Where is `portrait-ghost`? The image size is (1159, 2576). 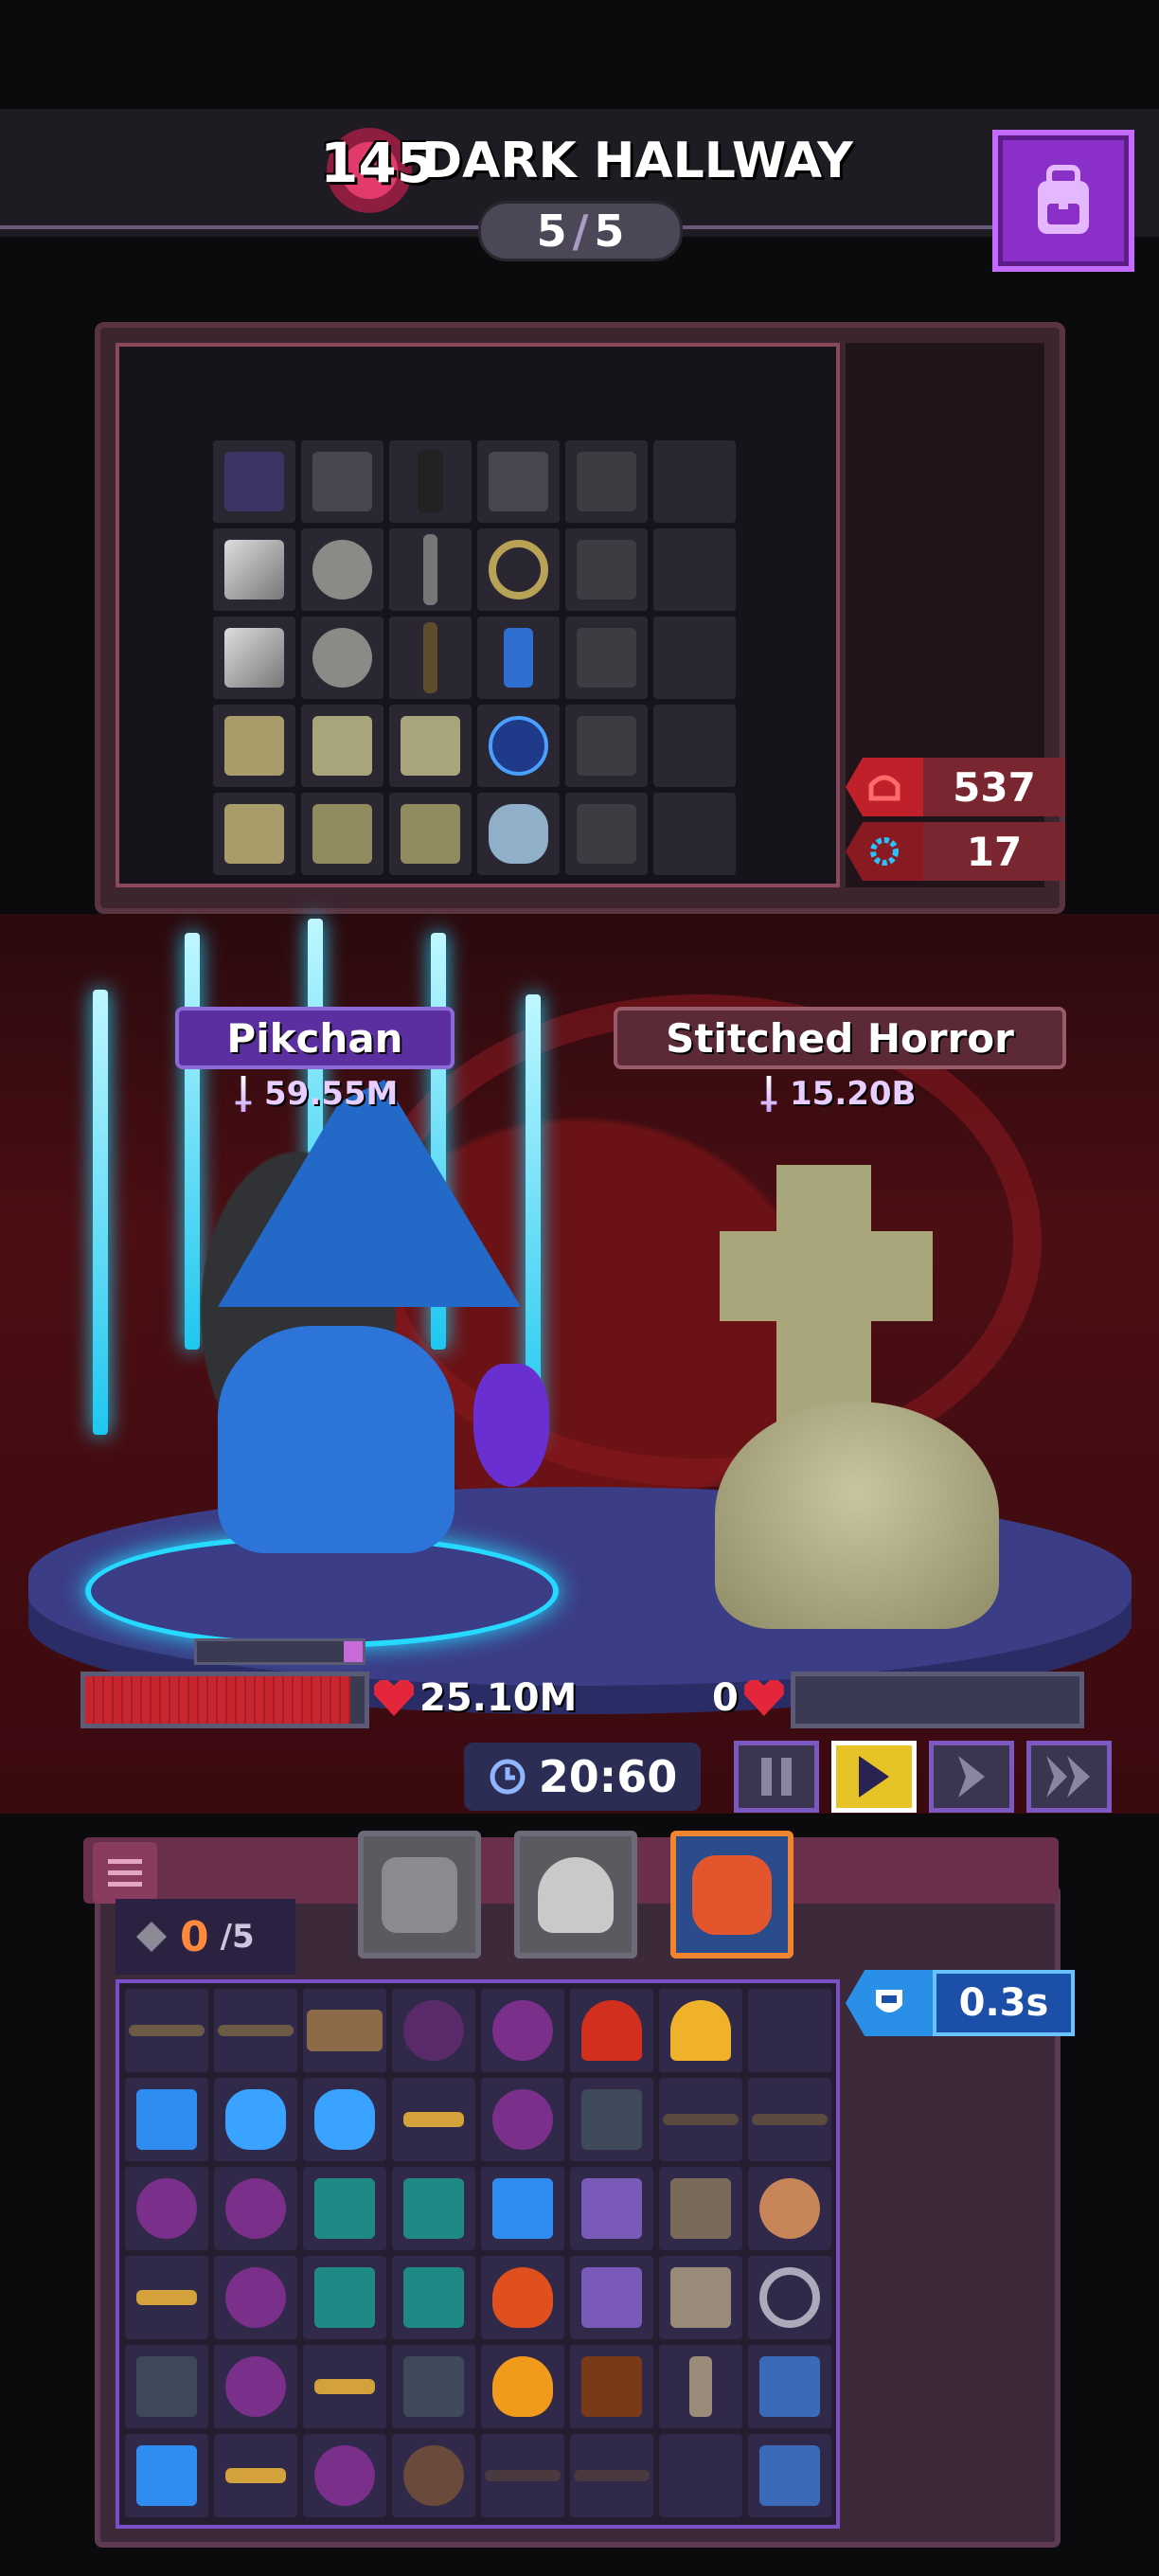
portrait-ghost is located at coordinates (575, 1895).